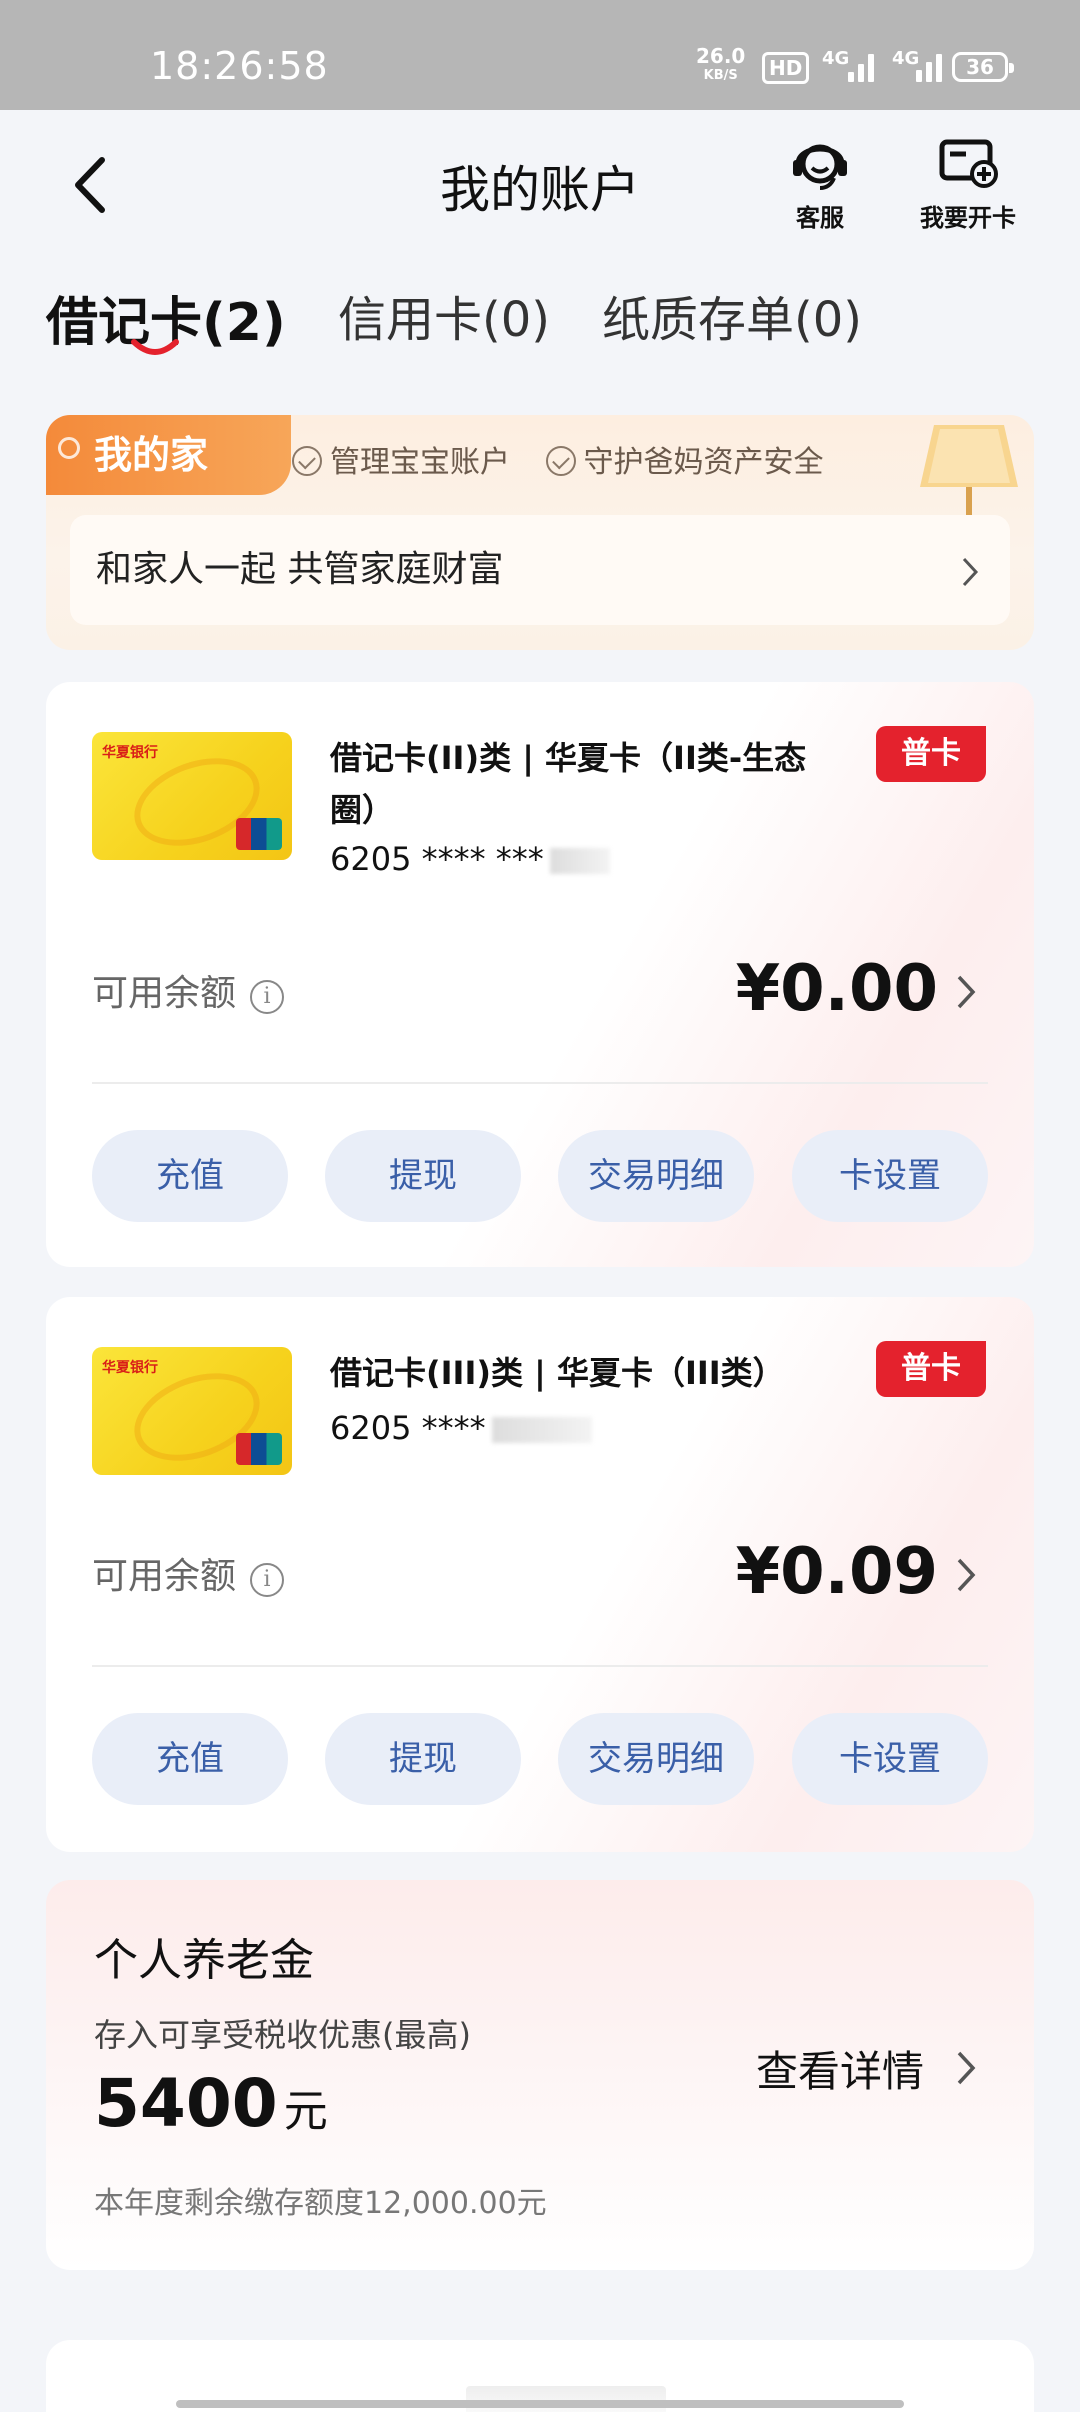 This screenshot has width=1080, height=2412. I want to click on family-tag: 守护爸妈资产安全, so click(684, 462).